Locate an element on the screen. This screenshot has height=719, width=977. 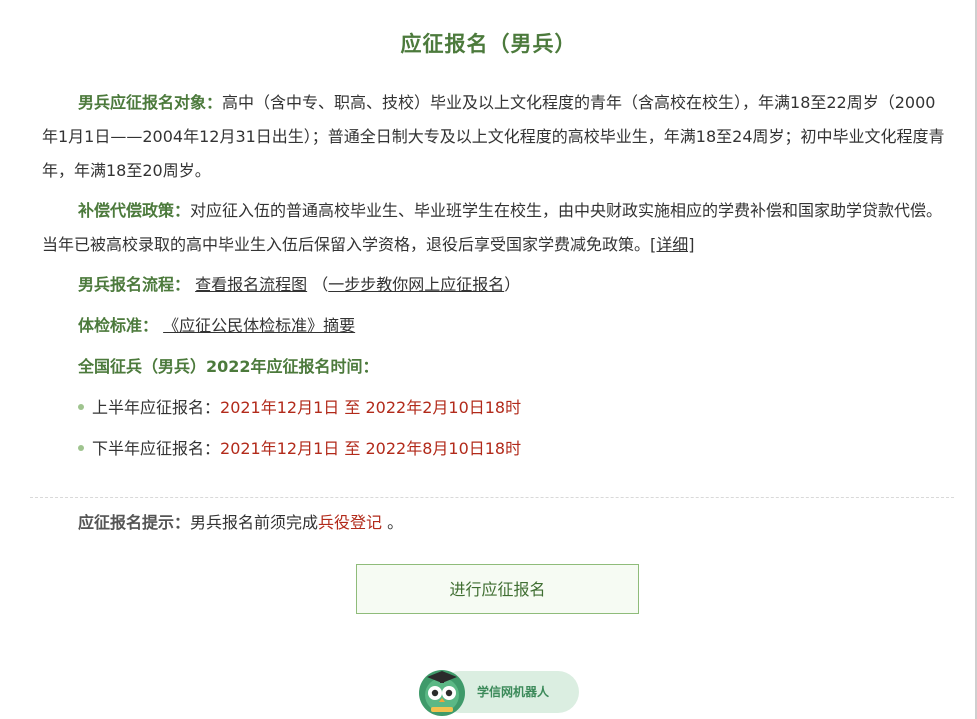
target-label: 男兵应征报名对象： is located at coordinates (150, 102).